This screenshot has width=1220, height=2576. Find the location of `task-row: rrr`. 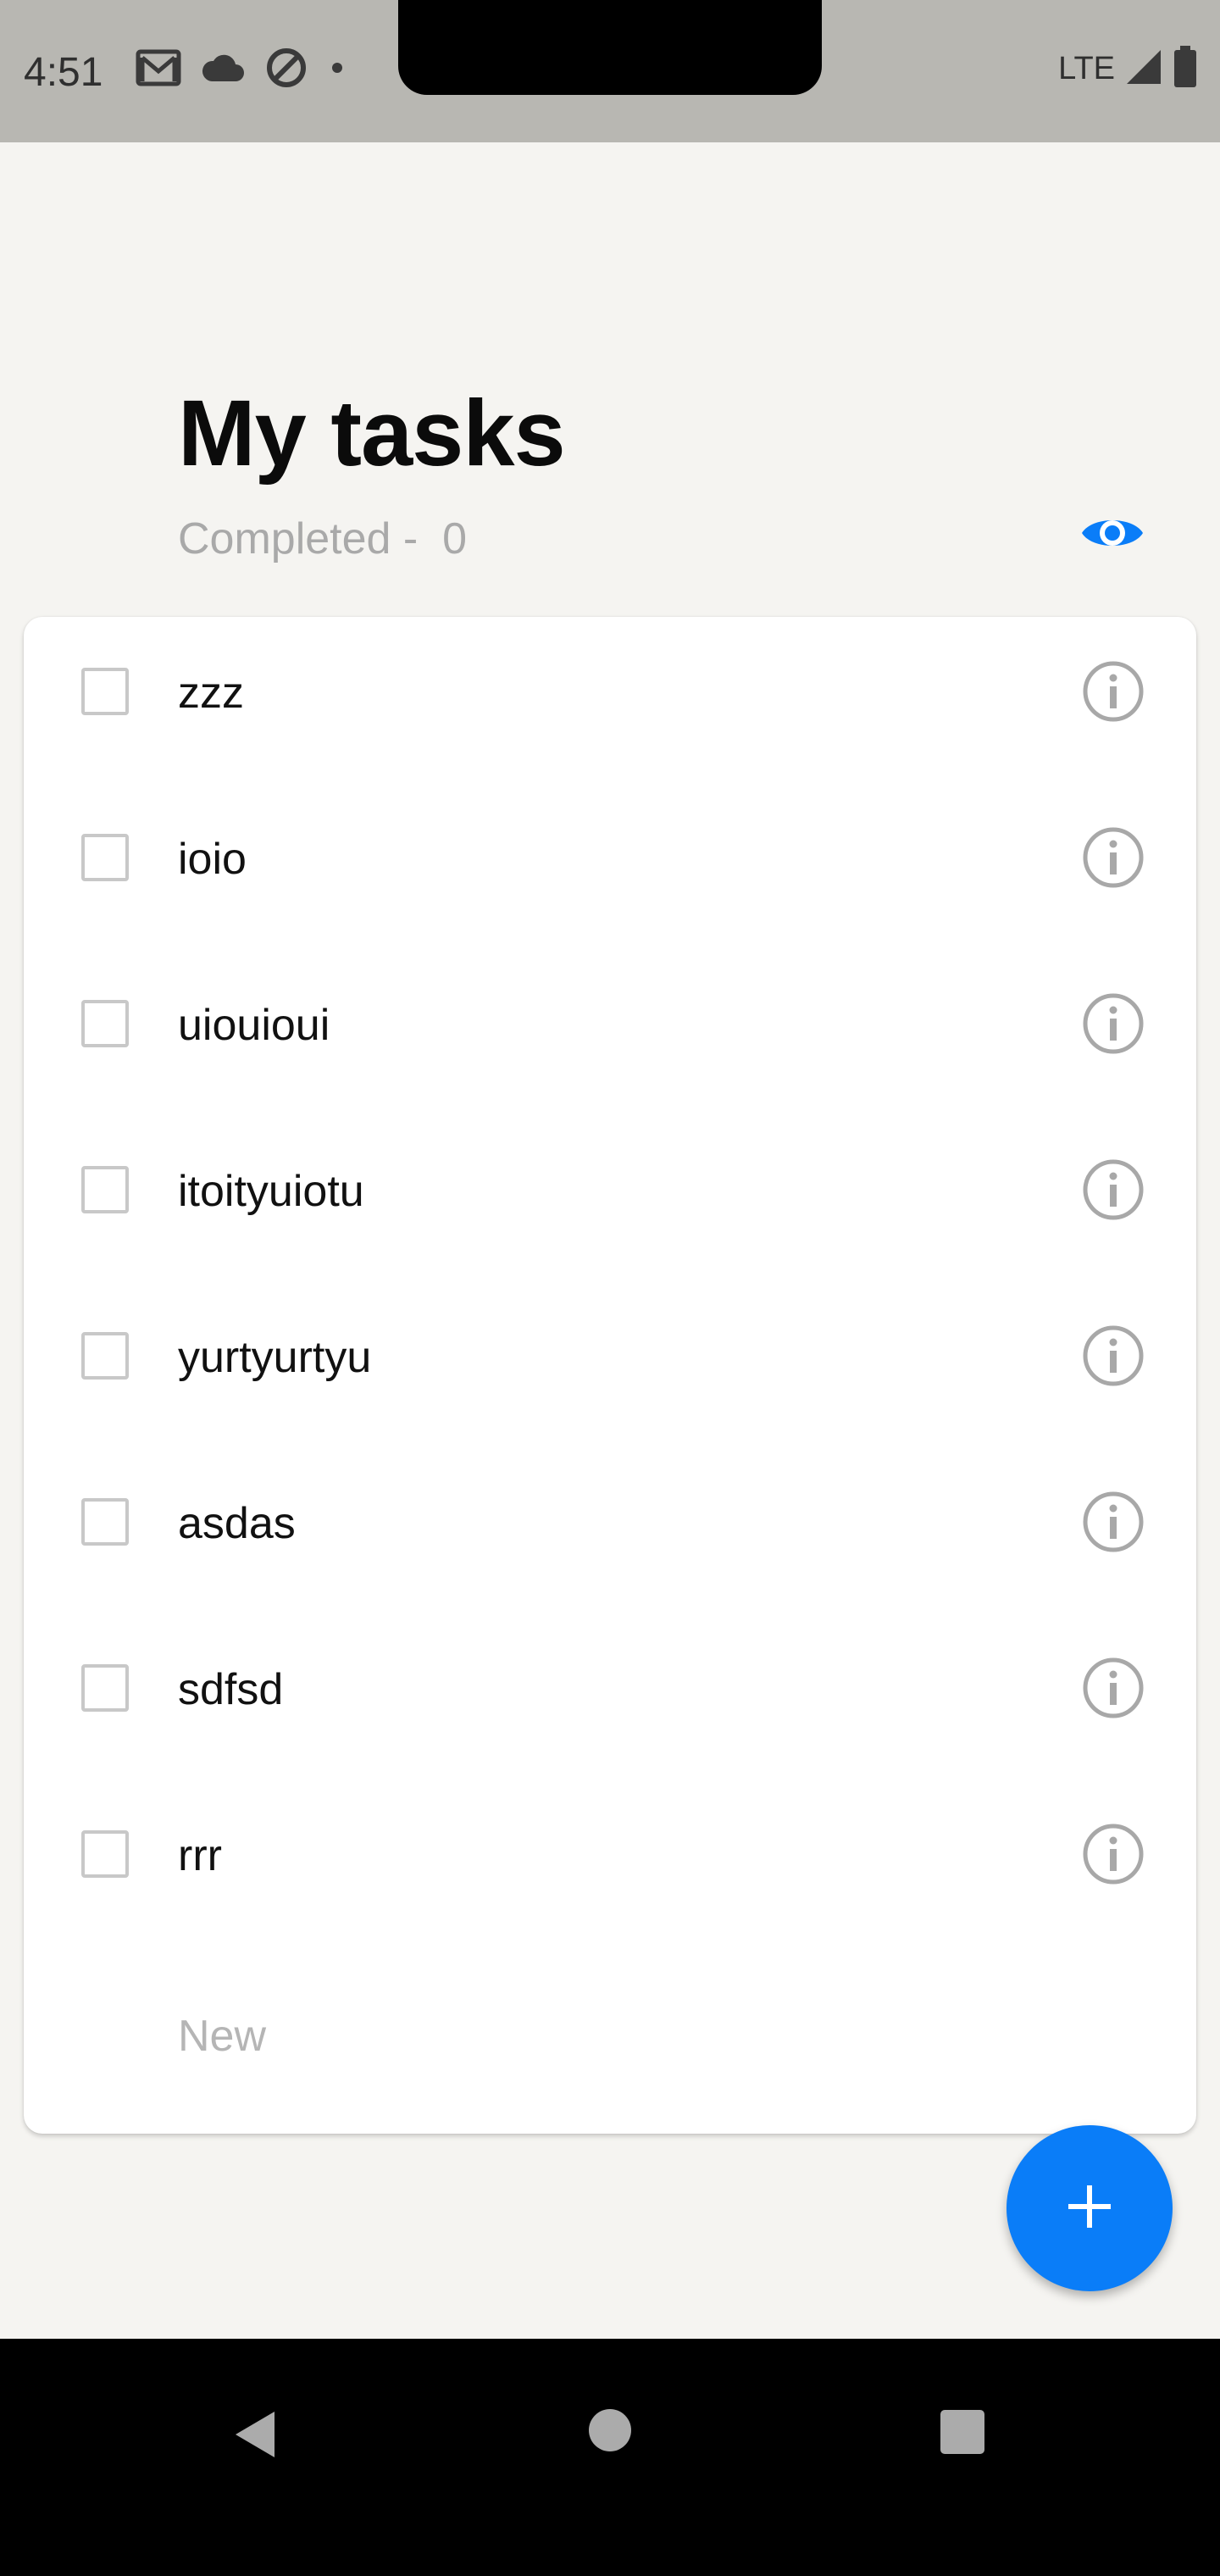

task-row: rrr is located at coordinates (610, 1862).